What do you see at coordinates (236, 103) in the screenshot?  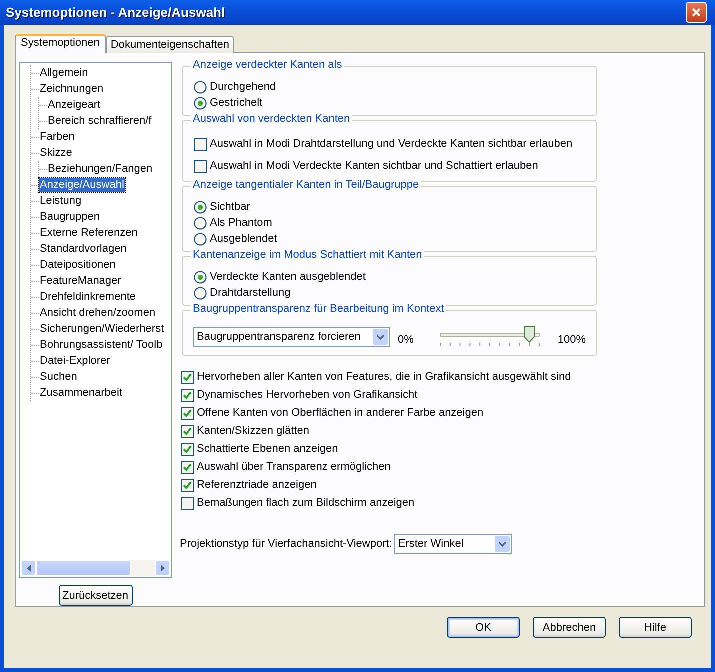 I see `option-label: Gestrichelt` at bounding box center [236, 103].